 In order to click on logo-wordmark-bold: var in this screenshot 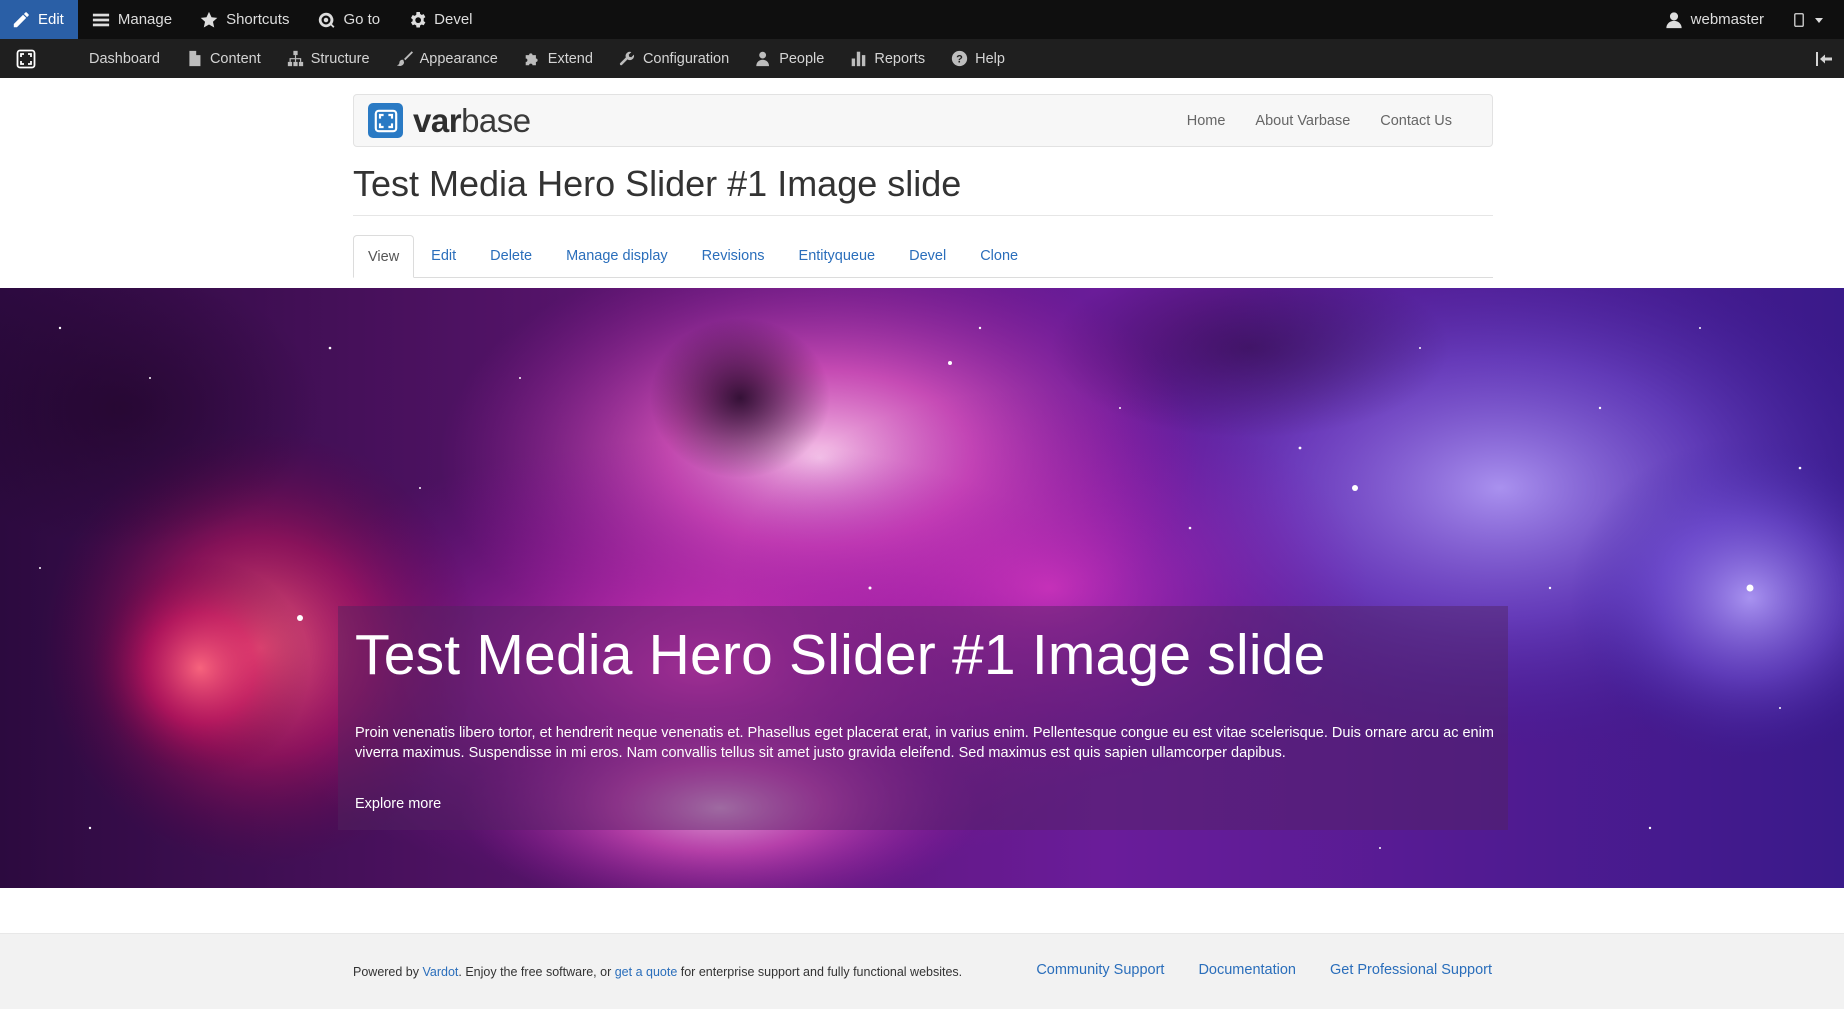, I will do `click(437, 120)`.